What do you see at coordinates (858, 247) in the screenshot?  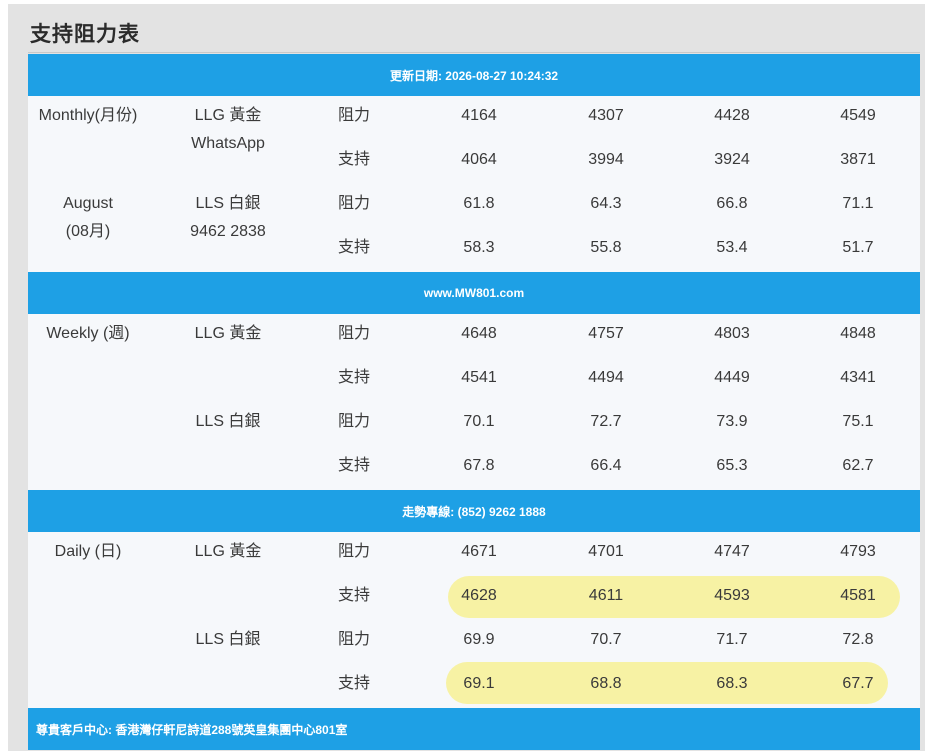 I see `value-cell: 51.7` at bounding box center [858, 247].